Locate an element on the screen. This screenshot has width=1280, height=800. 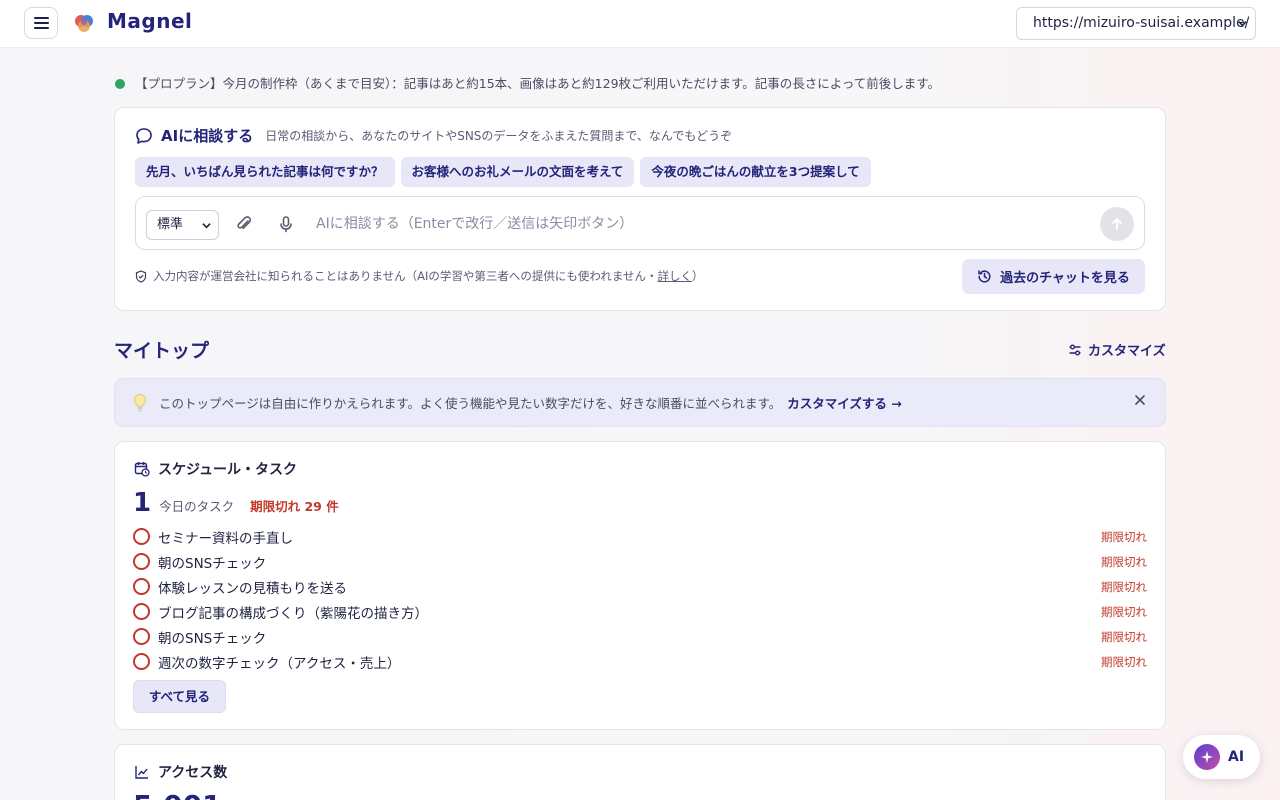
schedule-card-header: スケジュール・タスク is located at coordinates (215, 469).